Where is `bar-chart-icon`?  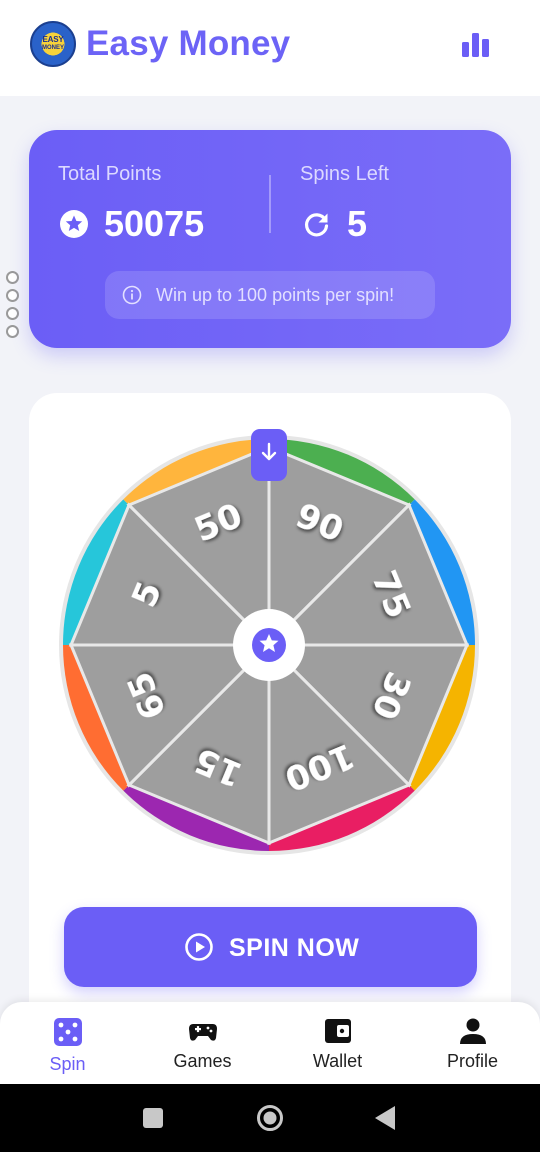
bar-chart-icon is located at coordinates (476, 45).